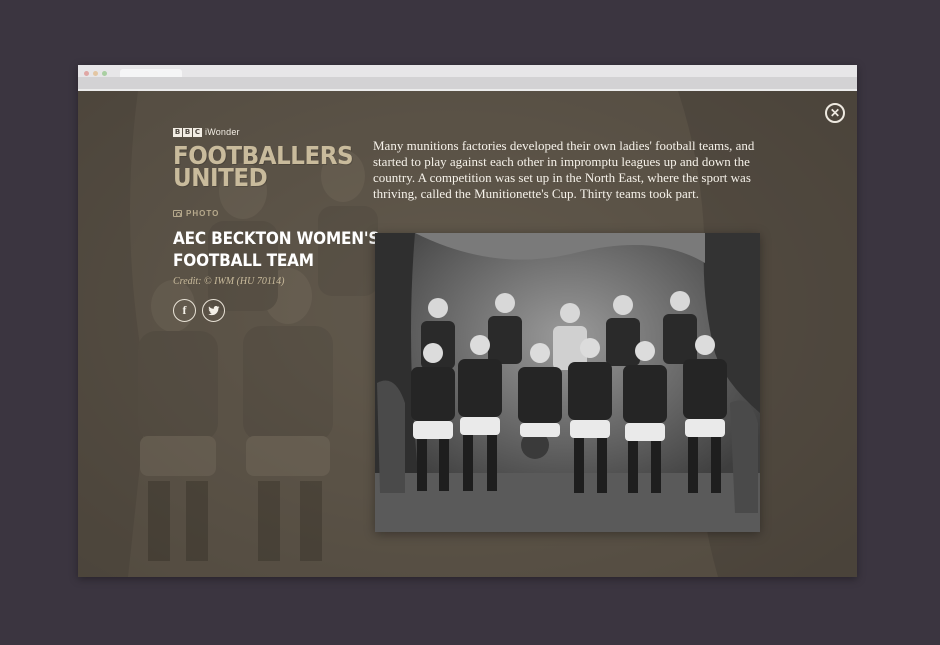 This screenshot has width=940, height=645. I want to click on browser-chrome, so click(467, 78).